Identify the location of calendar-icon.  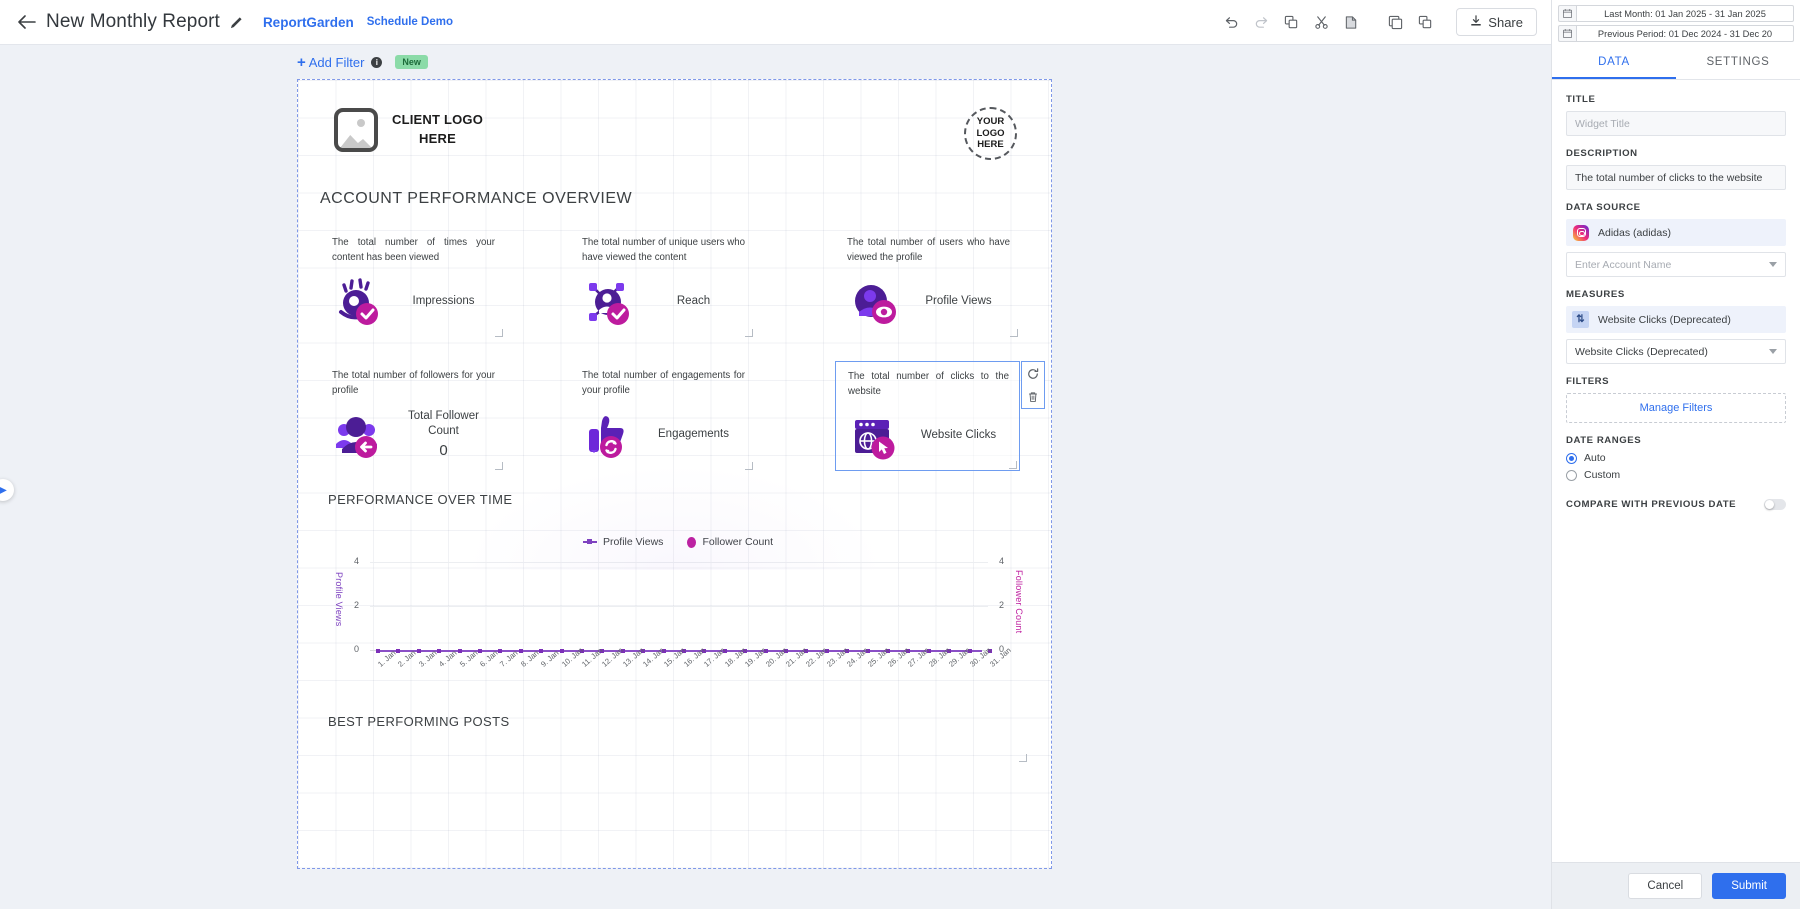
(1567, 33).